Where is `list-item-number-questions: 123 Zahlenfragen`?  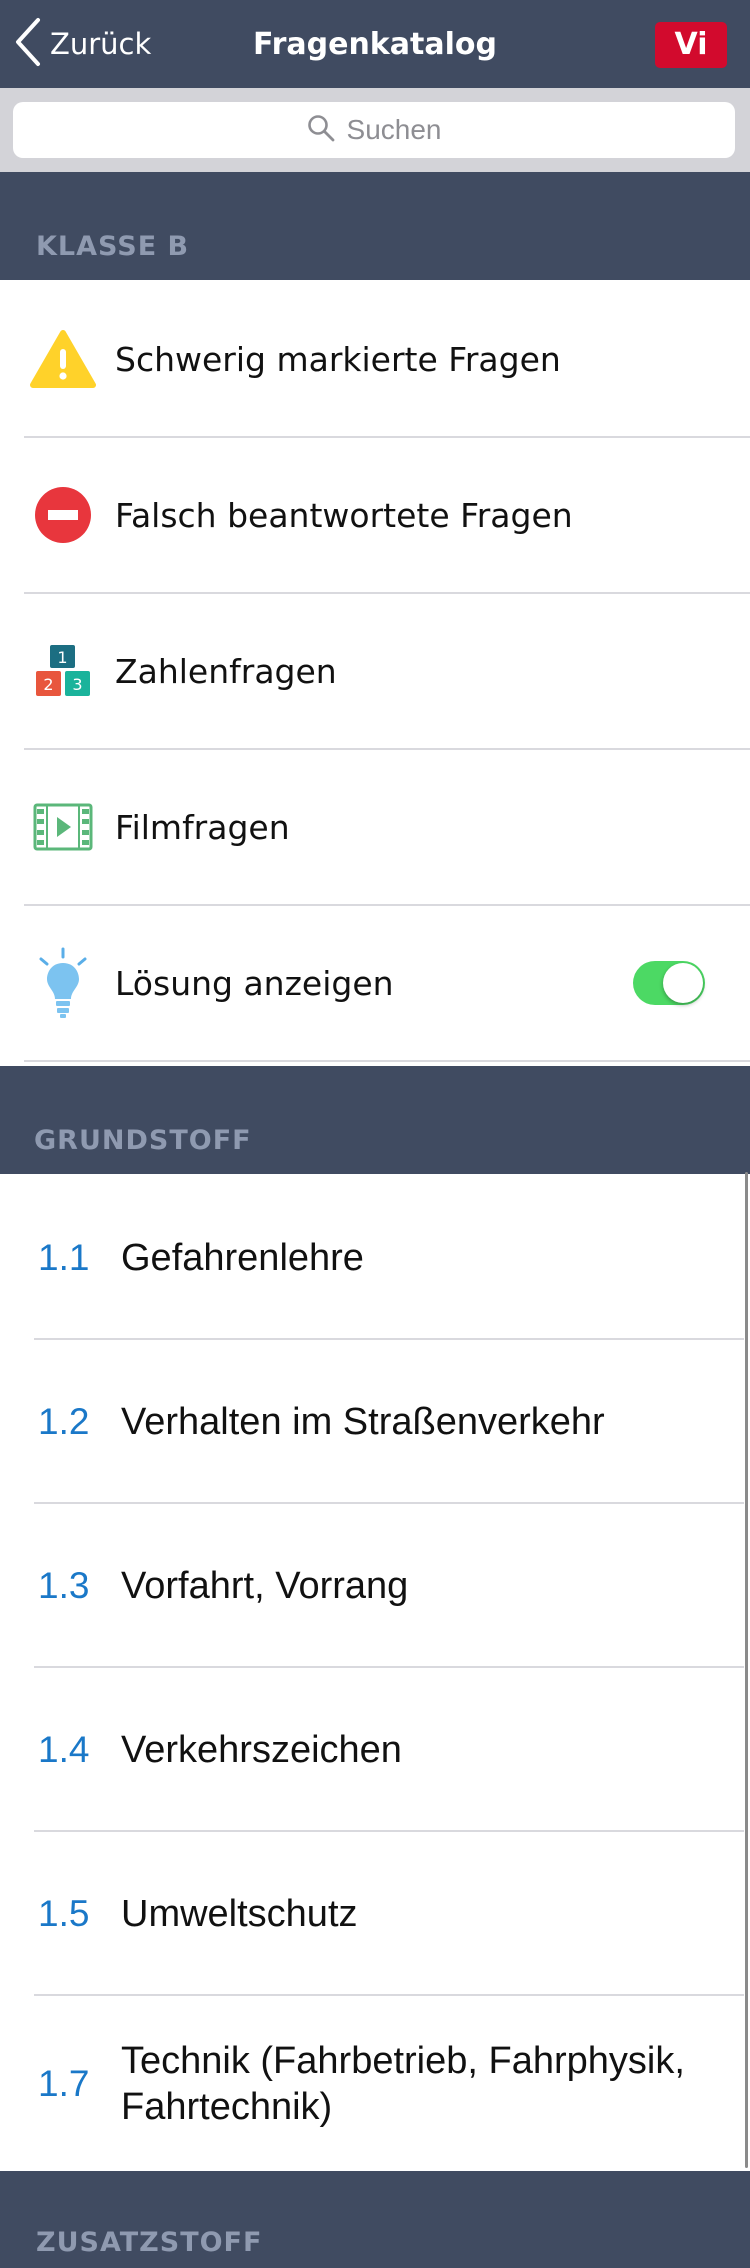 list-item-number-questions: 123 Zahlenfragen is located at coordinates (375, 672).